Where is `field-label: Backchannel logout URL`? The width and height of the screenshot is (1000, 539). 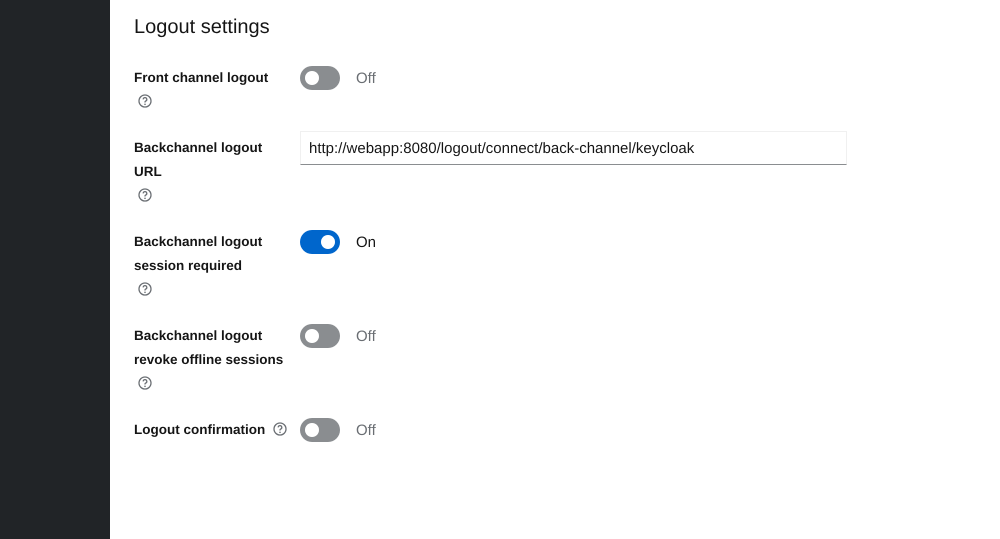
field-label: Backchannel logout URL is located at coordinates (199, 160).